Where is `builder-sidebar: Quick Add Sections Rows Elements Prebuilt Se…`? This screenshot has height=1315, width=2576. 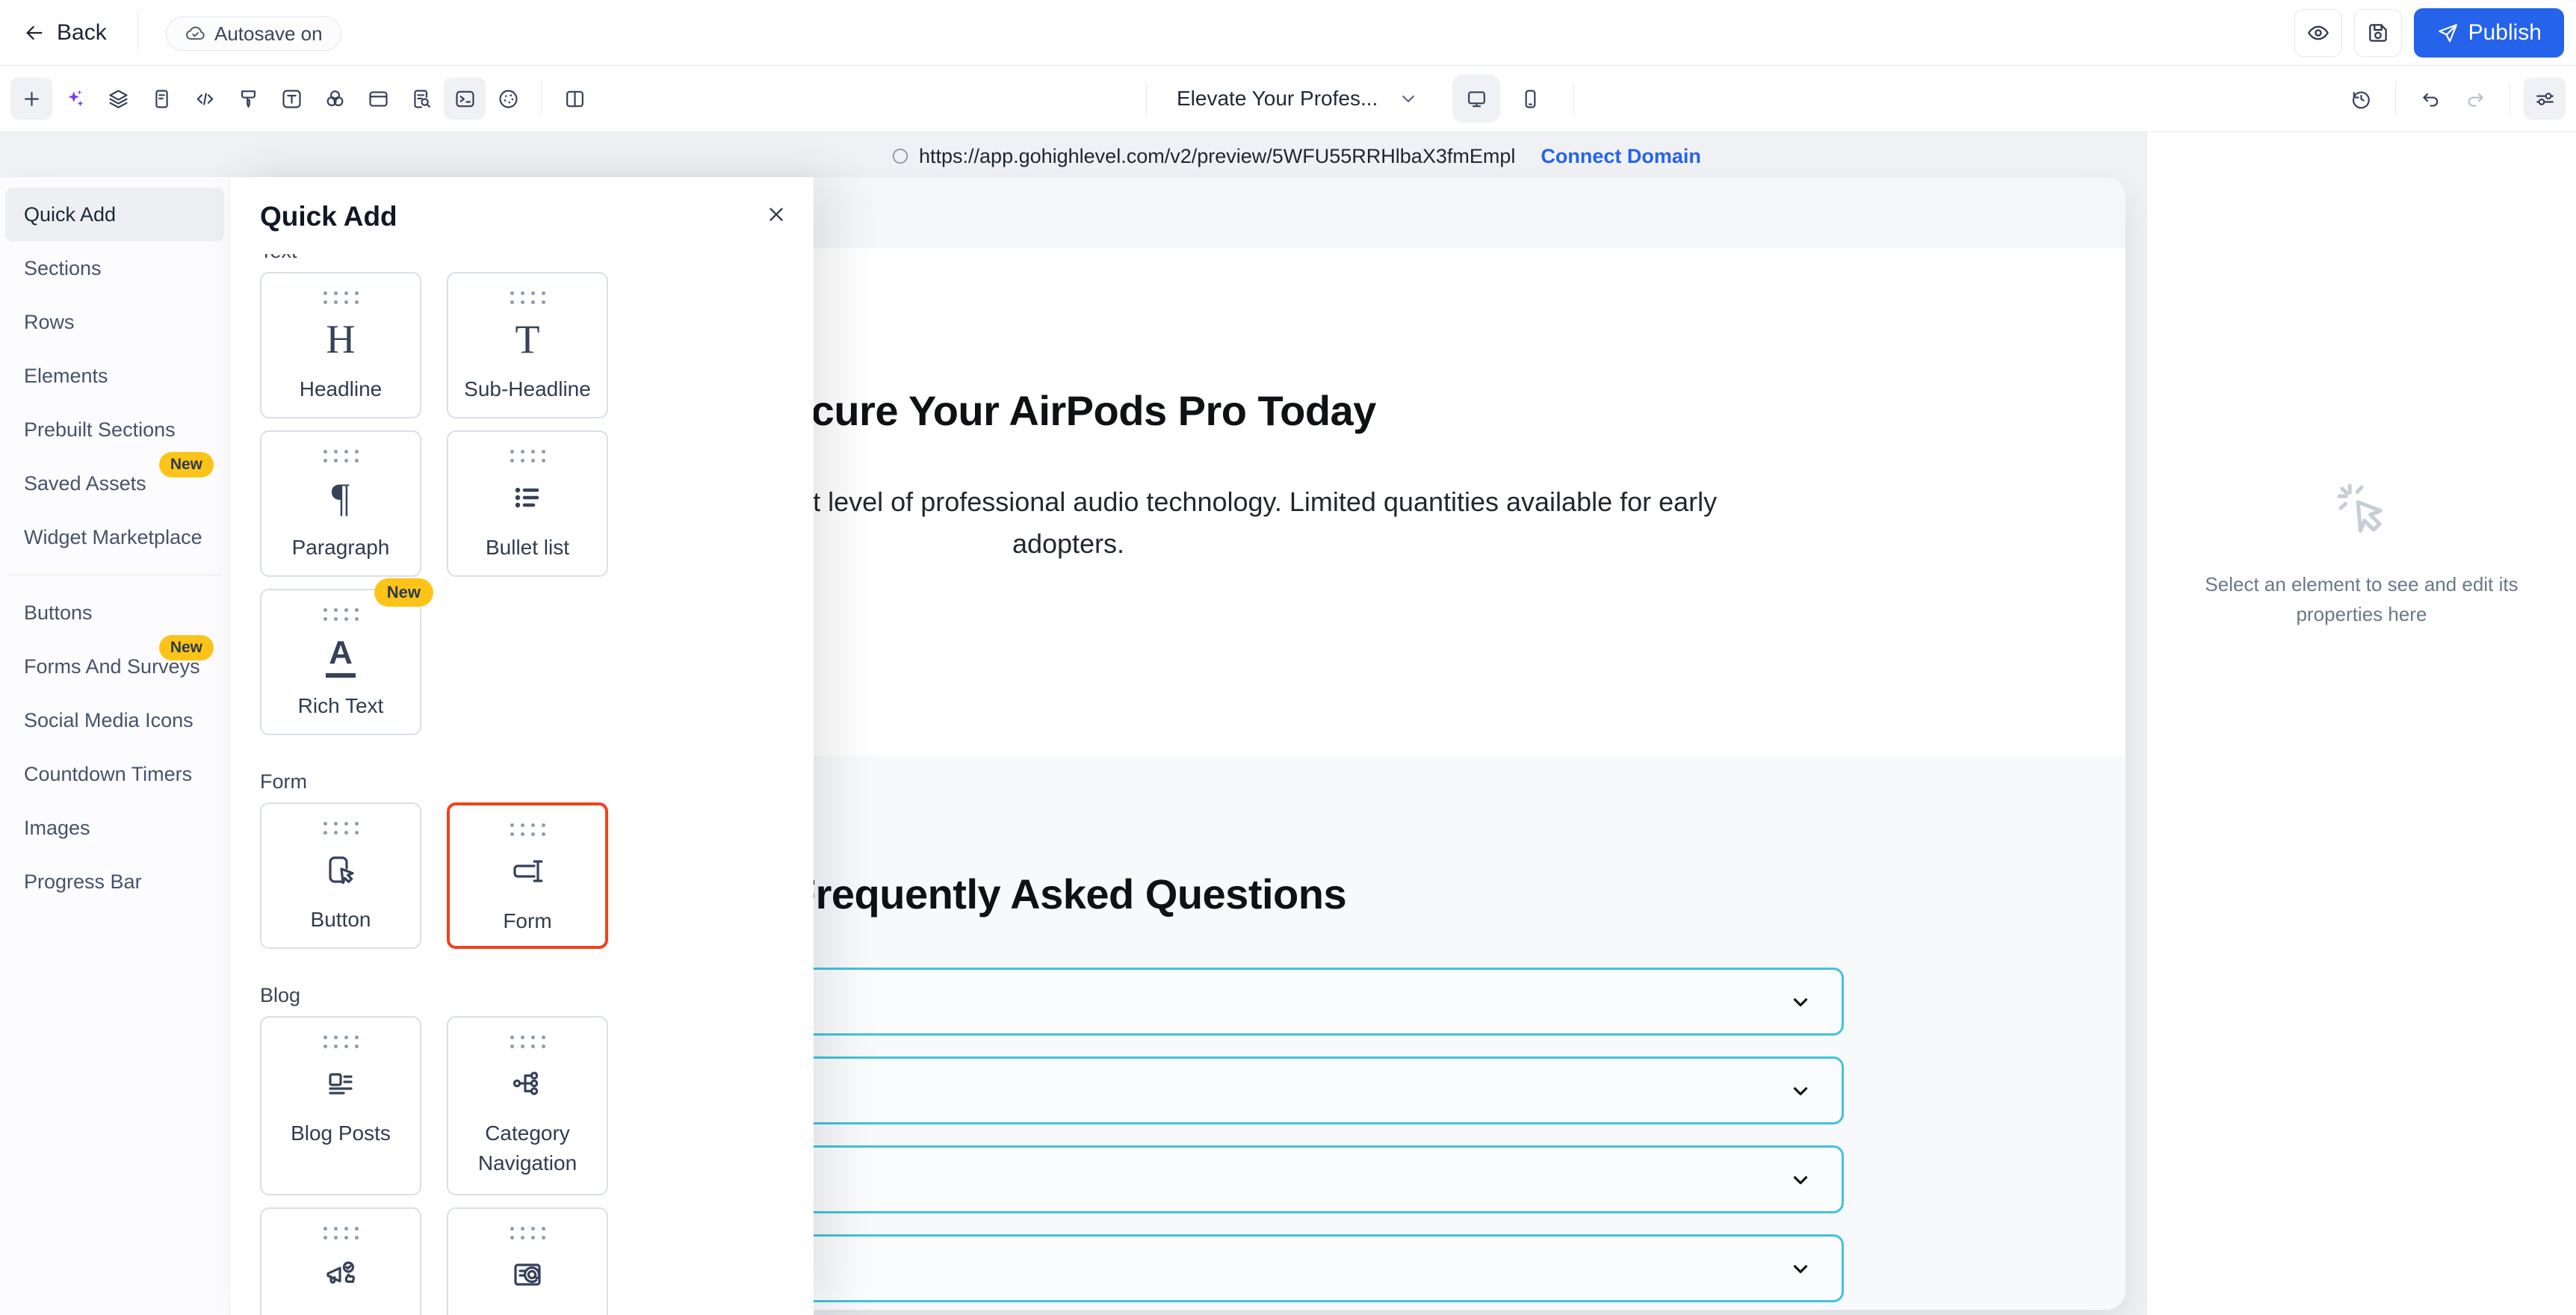 builder-sidebar: Quick Add Sections Rows Elements Prebuilt Se… is located at coordinates (114, 746).